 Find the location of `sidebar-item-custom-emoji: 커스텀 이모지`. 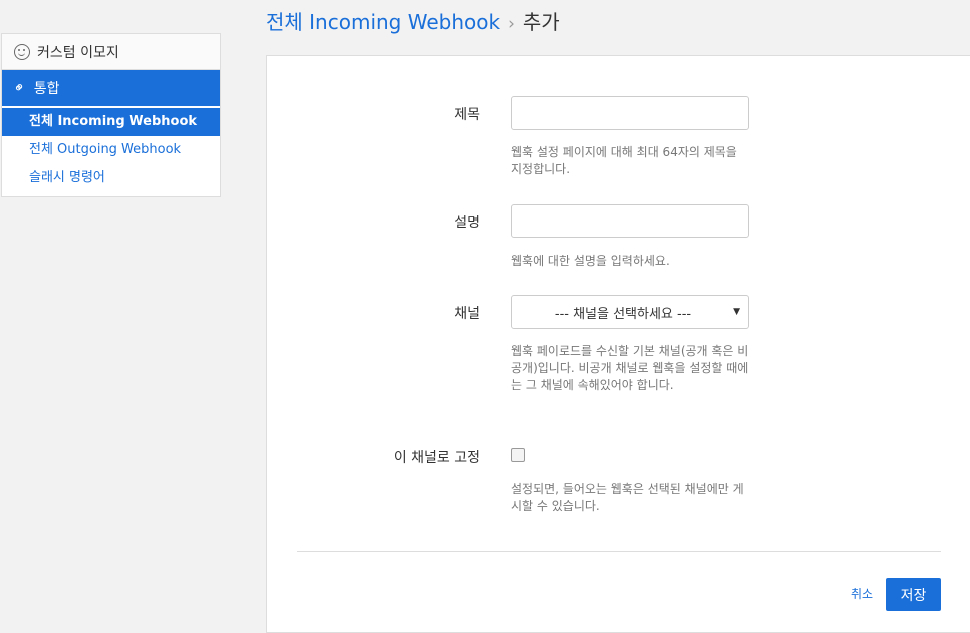

sidebar-item-custom-emoji: 커스텀 이모지 is located at coordinates (111, 52).